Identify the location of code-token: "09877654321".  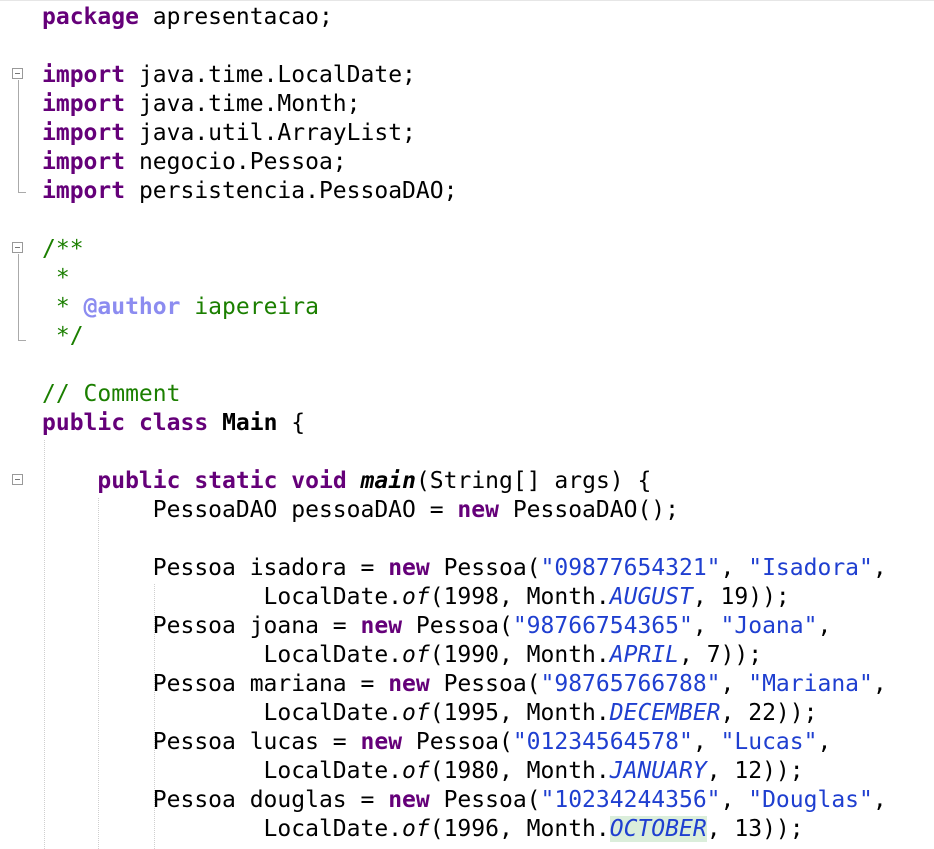
(630, 568).